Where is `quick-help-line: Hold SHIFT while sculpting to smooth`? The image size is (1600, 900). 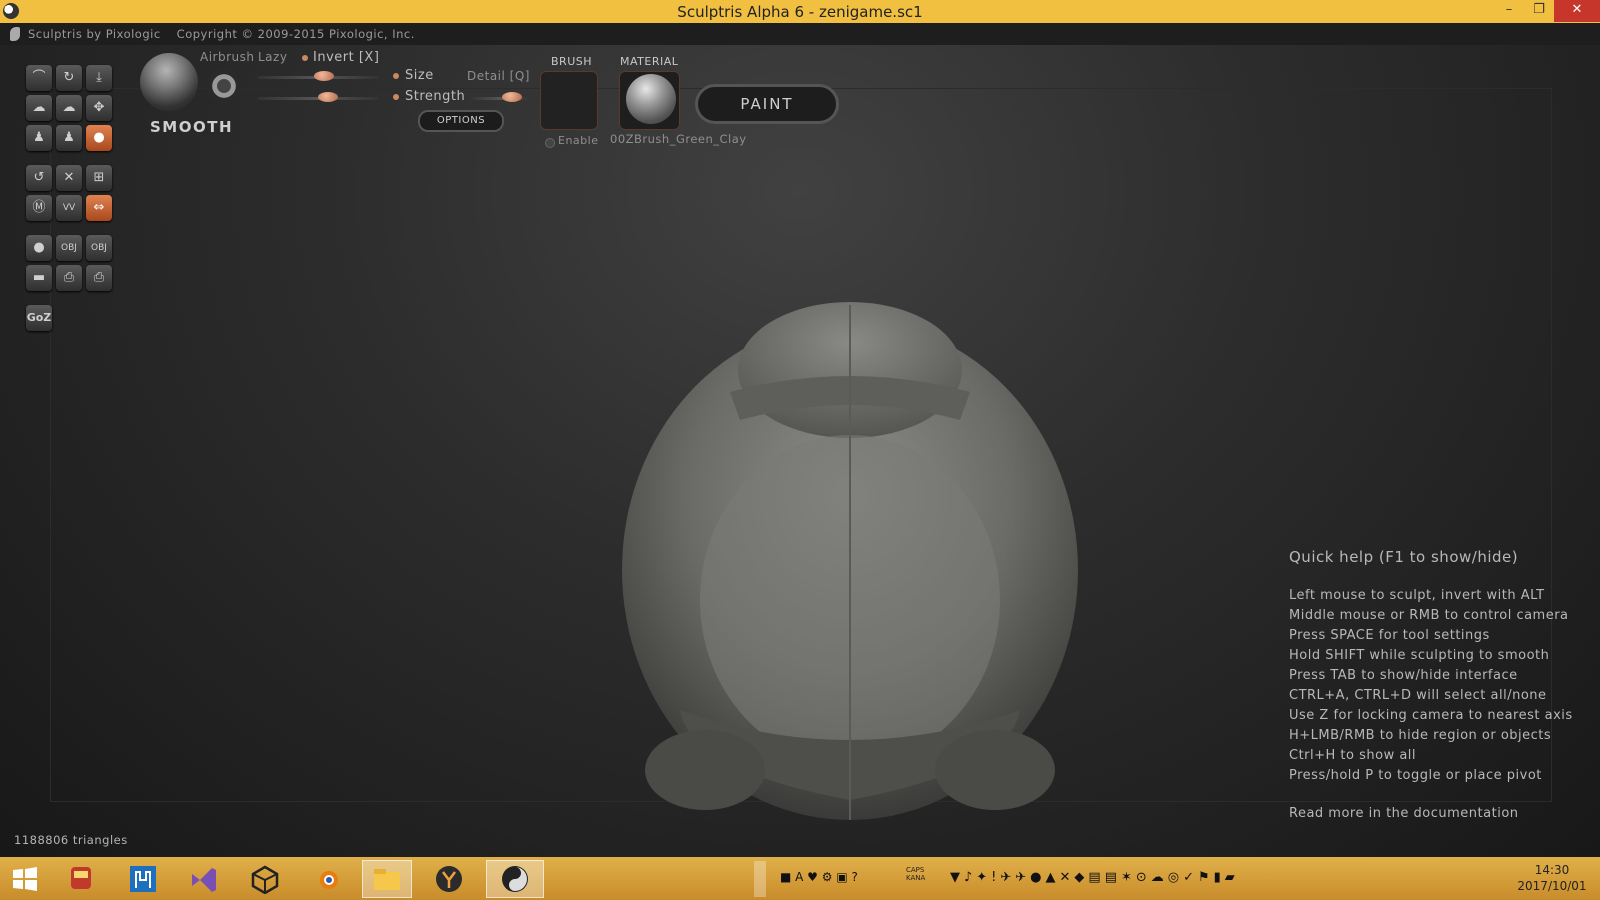 quick-help-line: Hold SHIFT while sculpting to smooth is located at coordinates (1419, 655).